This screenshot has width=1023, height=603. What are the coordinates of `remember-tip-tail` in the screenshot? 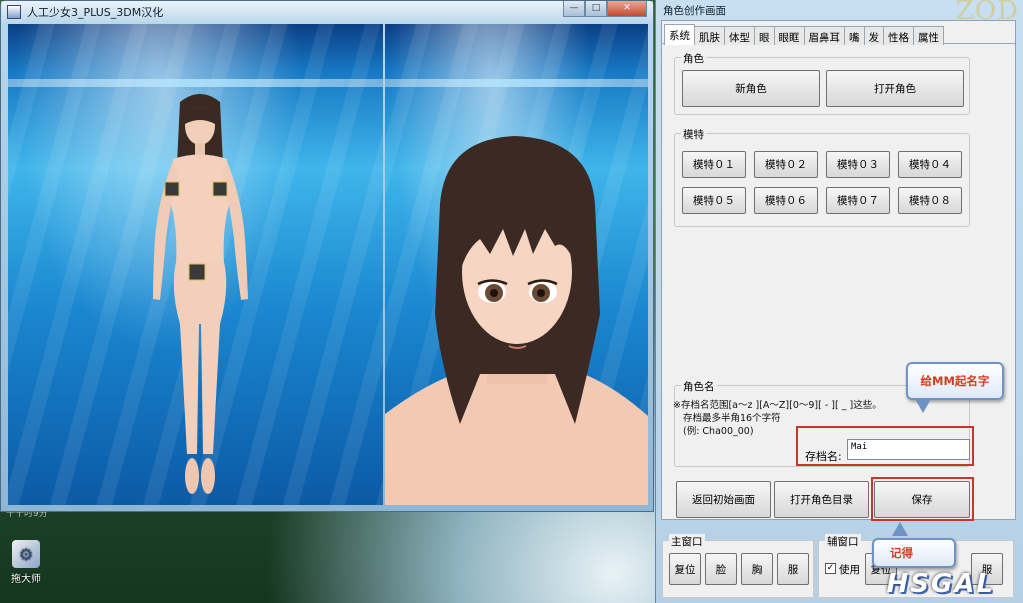 It's located at (900, 529).